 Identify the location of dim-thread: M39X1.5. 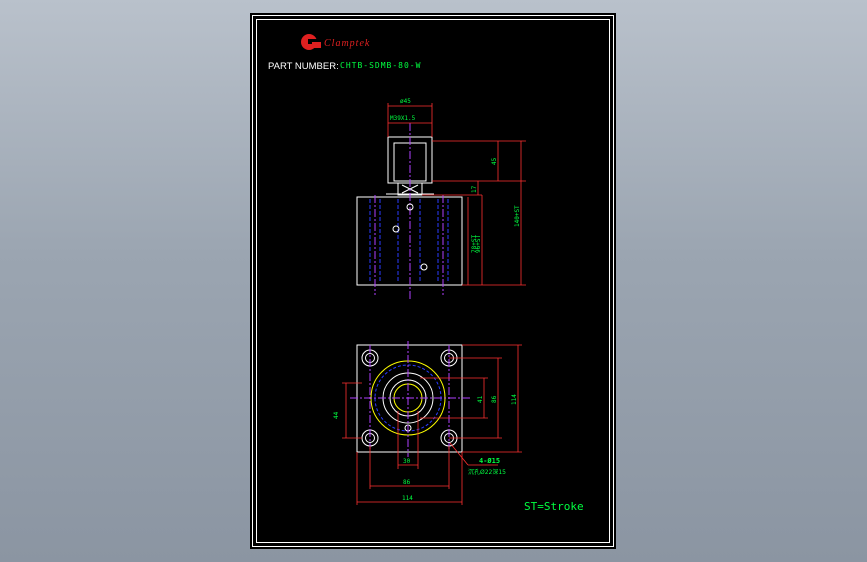
(403, 118).